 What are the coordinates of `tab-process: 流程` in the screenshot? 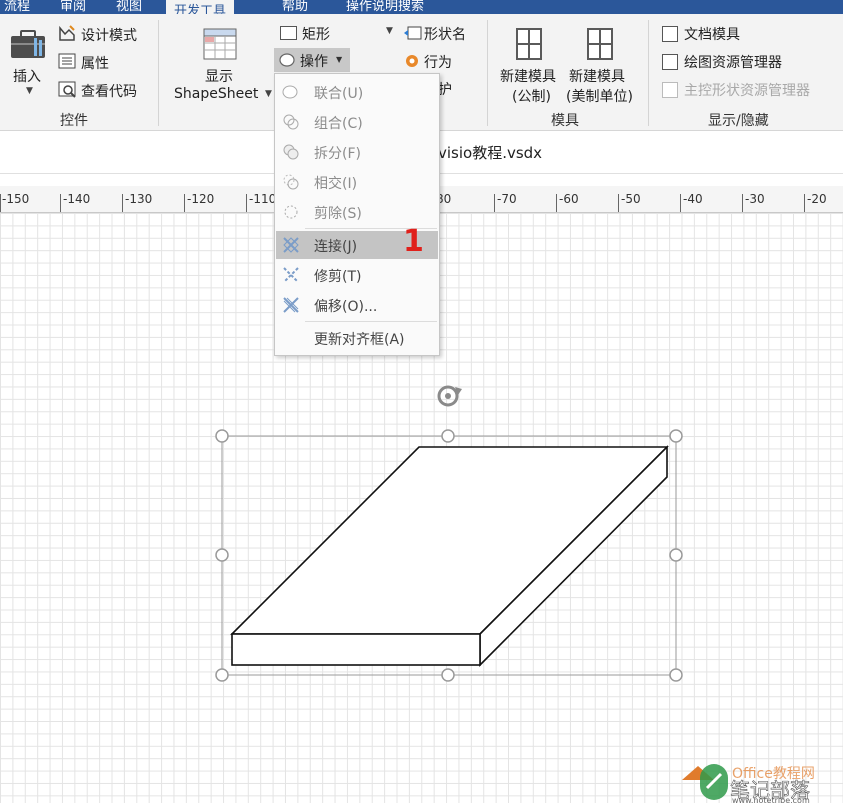 It's located at (17, 7).